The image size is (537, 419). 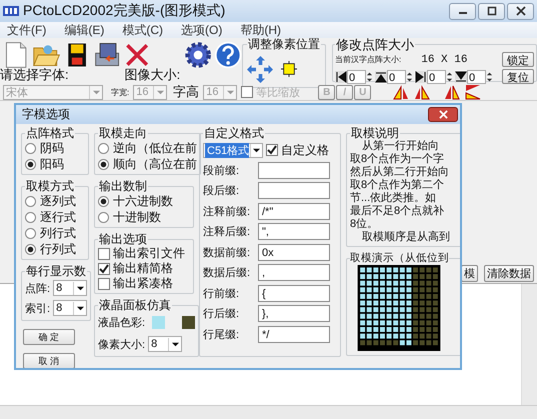 I want to click on format-dropdown: C51格式, so click(x=233, y=150).